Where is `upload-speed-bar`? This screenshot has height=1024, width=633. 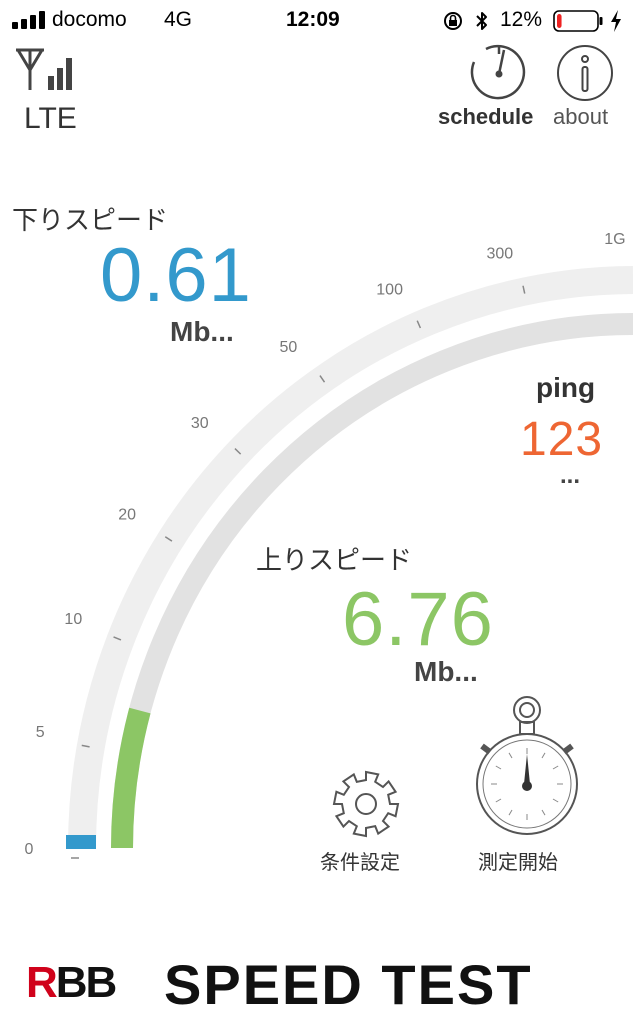
upload-speed-bar is located at coordinates (131, 778).